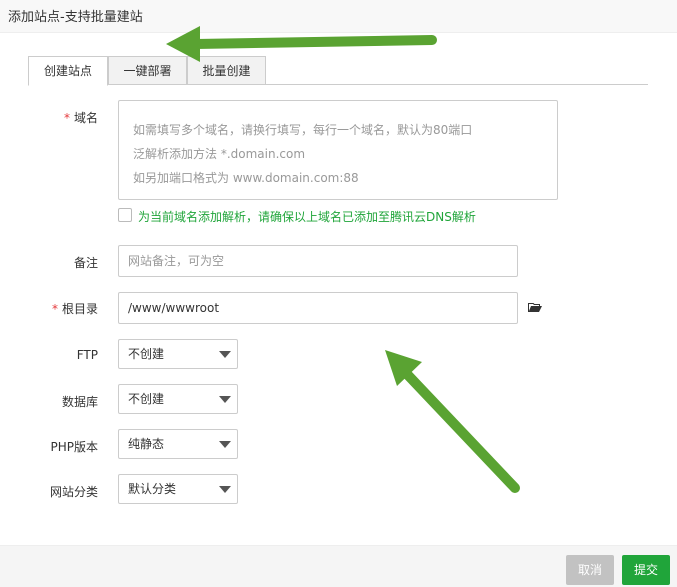  What do you see at coordinates (146, 399) in the screenshot?
I see `database-selected-value: 不创建` at bounding box center [146, 399].